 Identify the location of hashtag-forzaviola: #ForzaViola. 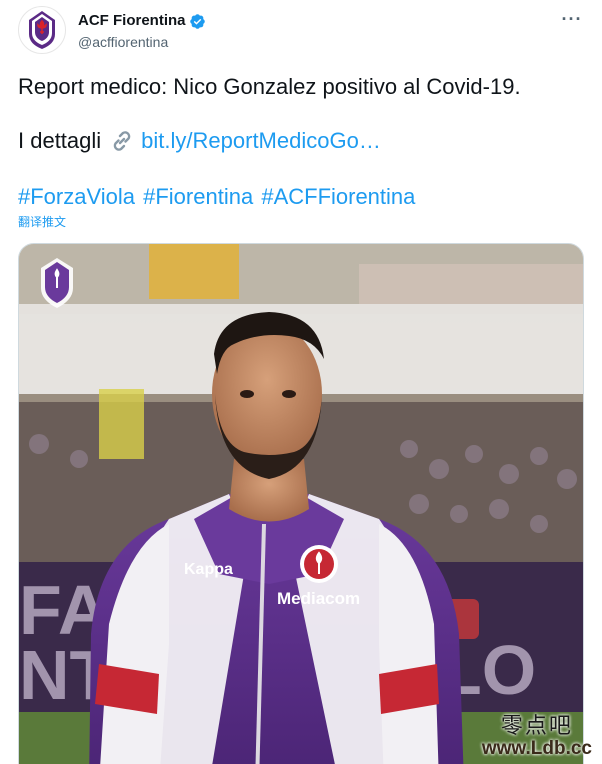
(76, 196).